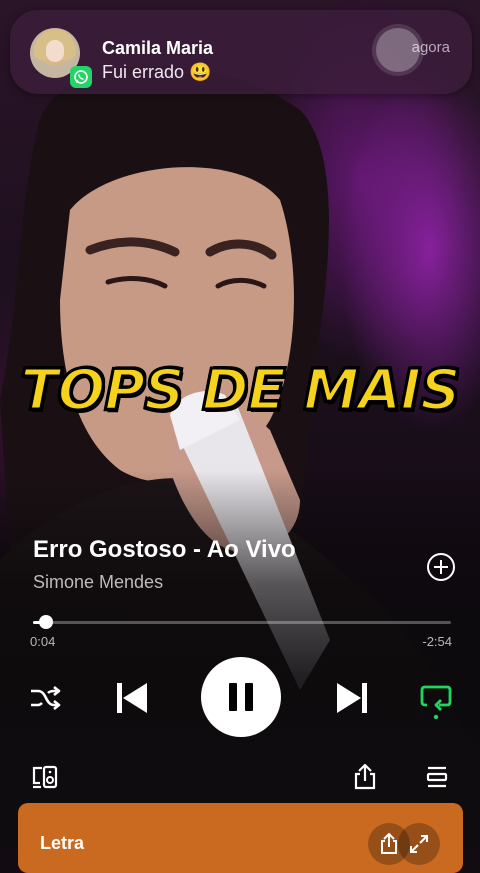 This screenshot has height=873, width=480. I want to click on add-to-library-button, so click(441, 567).